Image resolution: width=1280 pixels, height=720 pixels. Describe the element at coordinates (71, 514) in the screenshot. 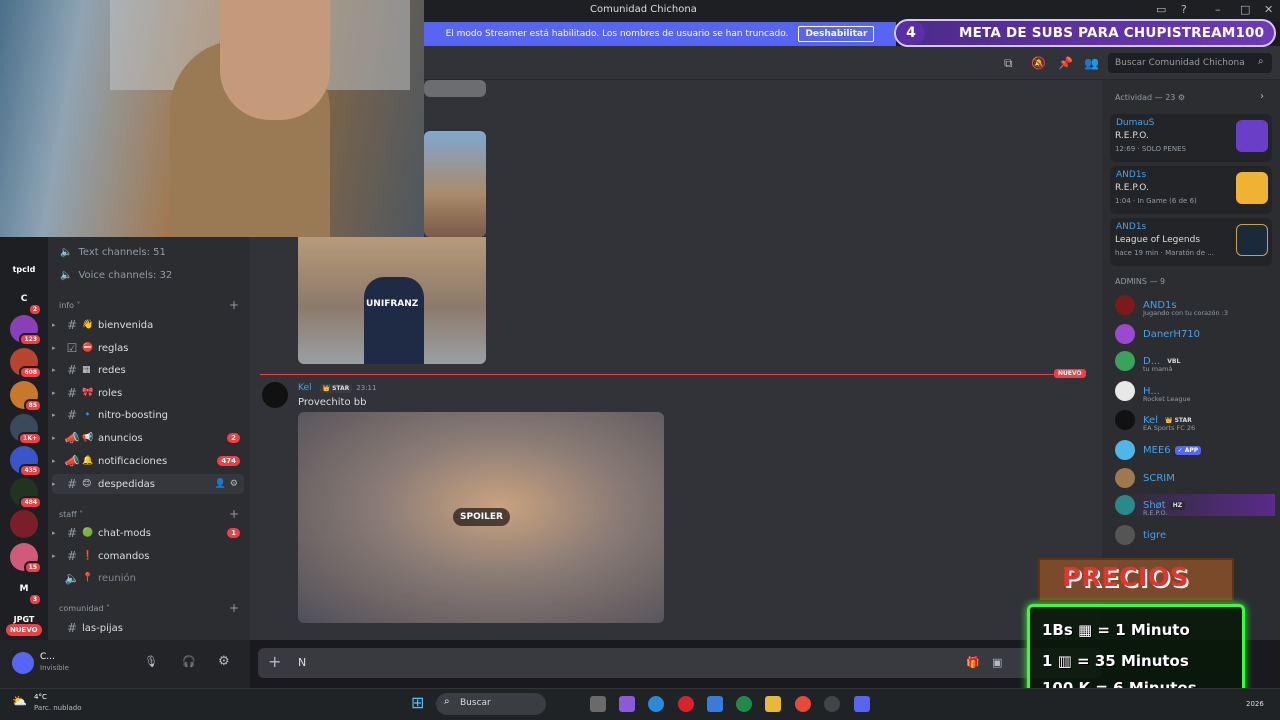

I see `category-staff: staff ˅` at that location.